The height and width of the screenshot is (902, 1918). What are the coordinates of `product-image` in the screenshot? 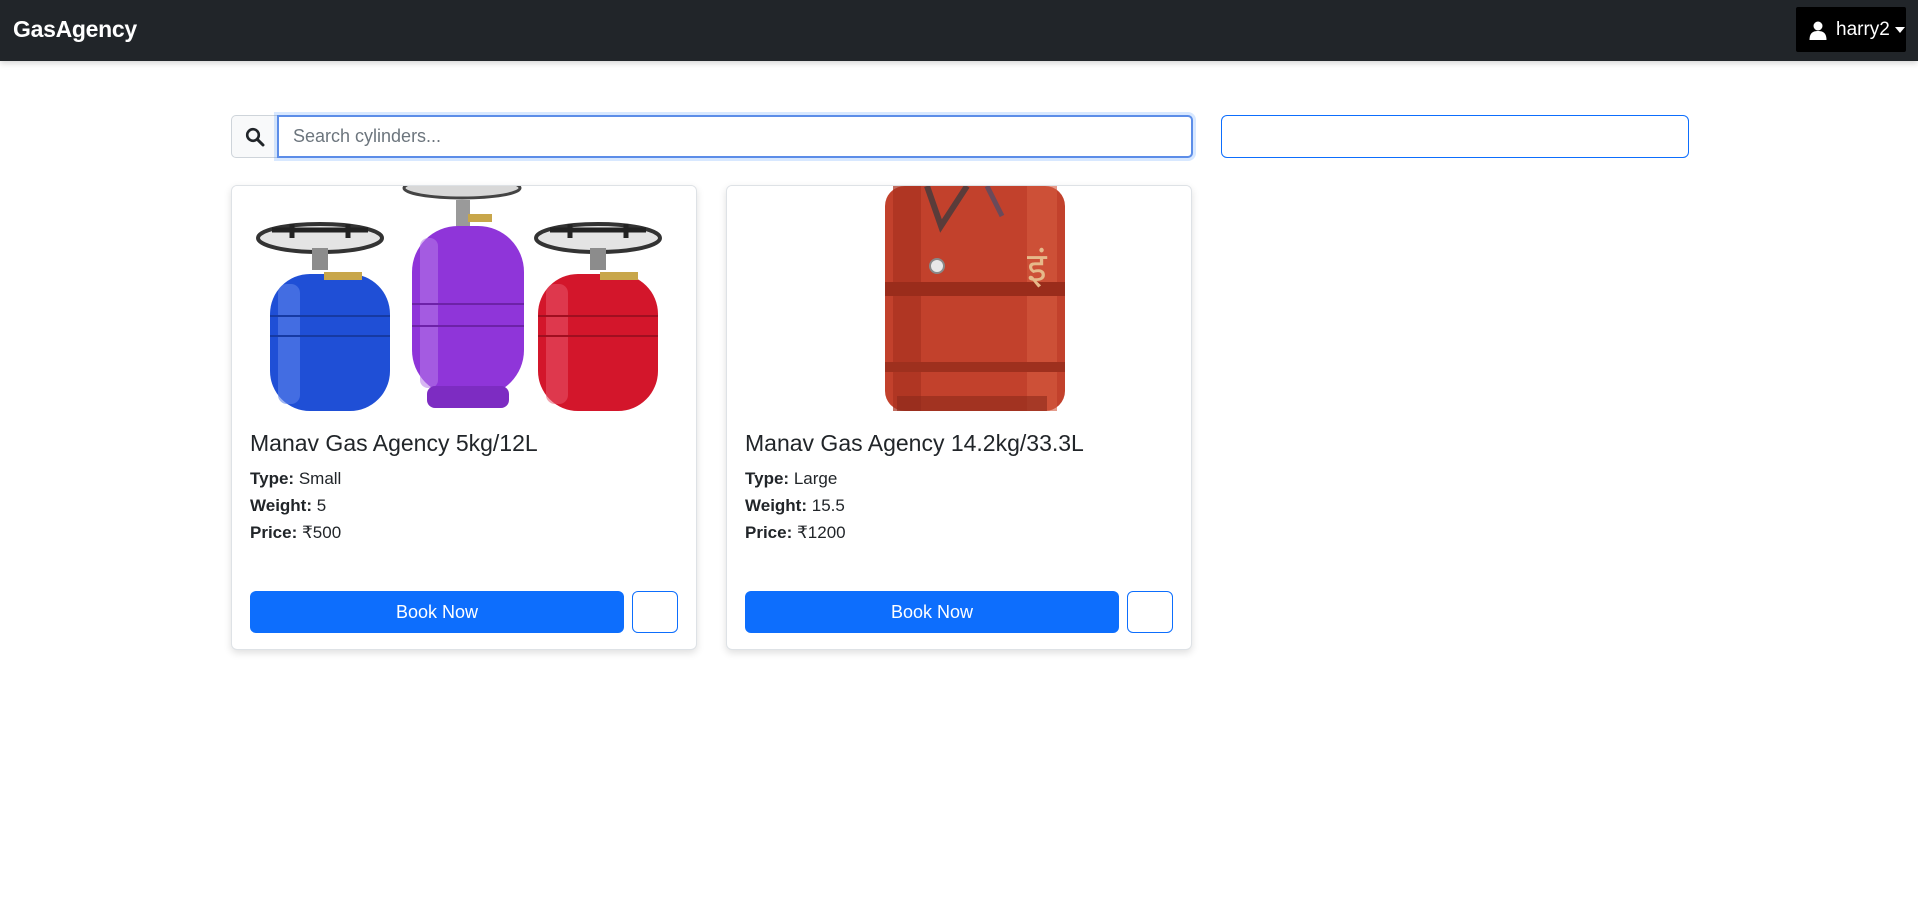 It's located at (464, 298).